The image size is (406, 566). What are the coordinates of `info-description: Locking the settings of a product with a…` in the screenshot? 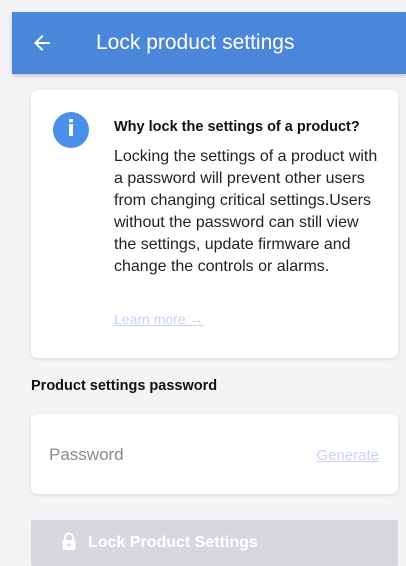 It's located at (246, 211).